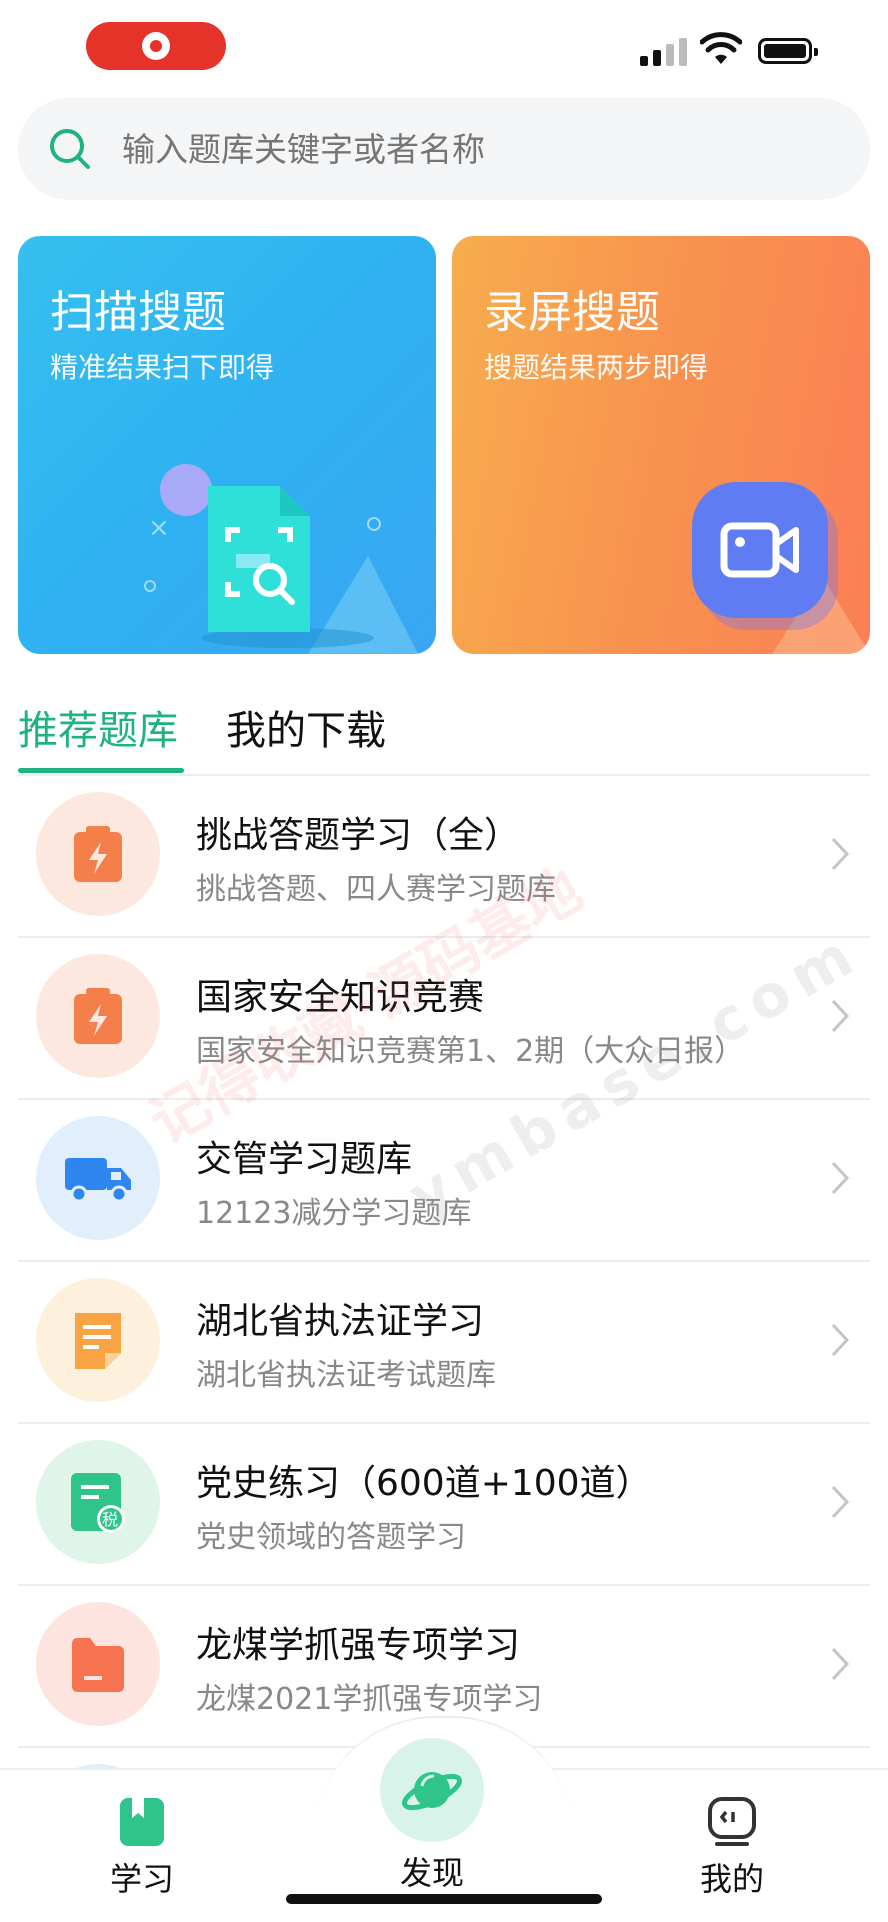 The height and width of the screenshot is (1922, 888). Describe the element at coordinates (101, 770) in the screenshot. I see `tab-underline` at that location.